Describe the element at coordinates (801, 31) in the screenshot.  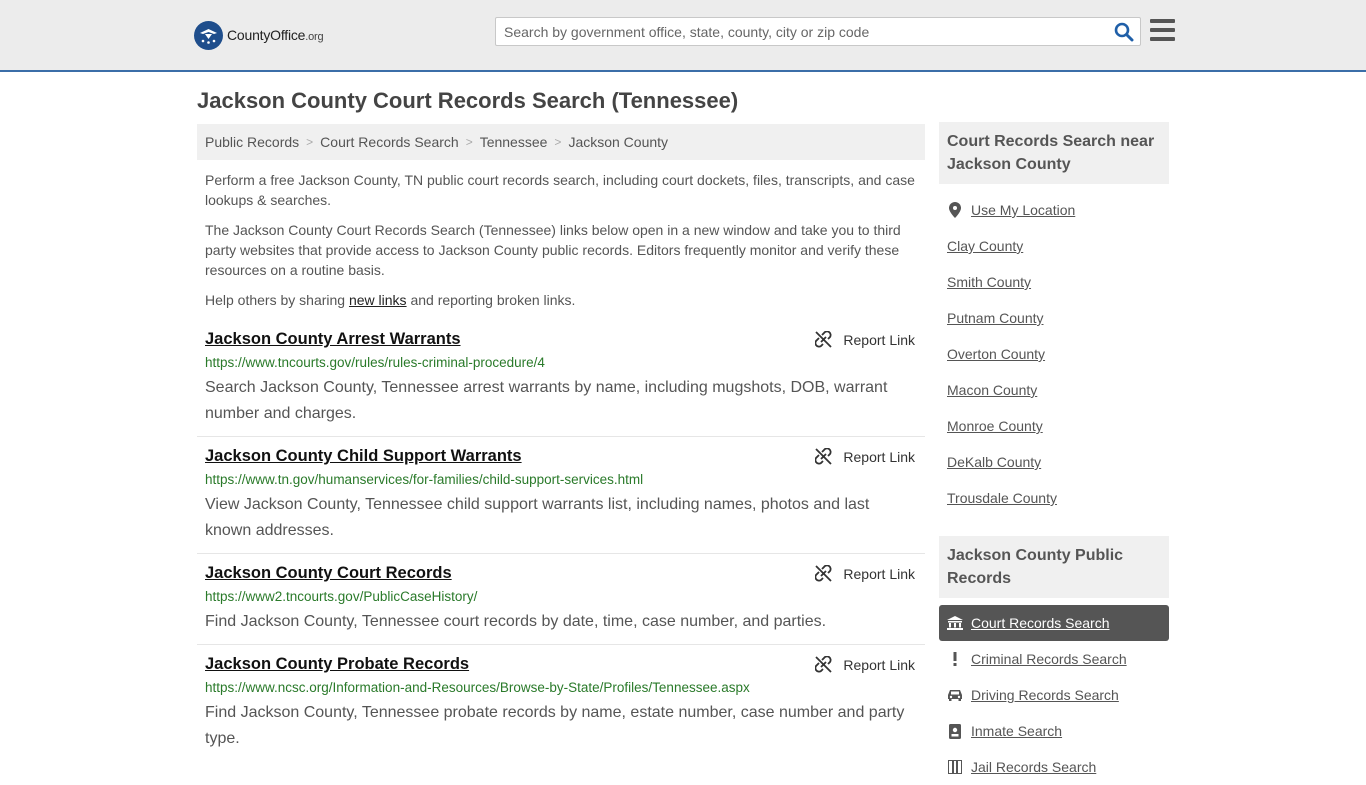
I see `search-input` at that location.